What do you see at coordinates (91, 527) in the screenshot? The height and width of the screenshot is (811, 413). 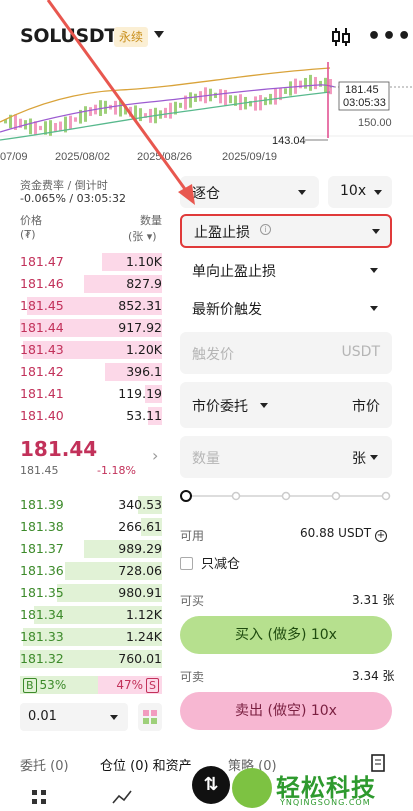 I see `bid-row: 181.38 266.61` at bounding box center [91, 527].